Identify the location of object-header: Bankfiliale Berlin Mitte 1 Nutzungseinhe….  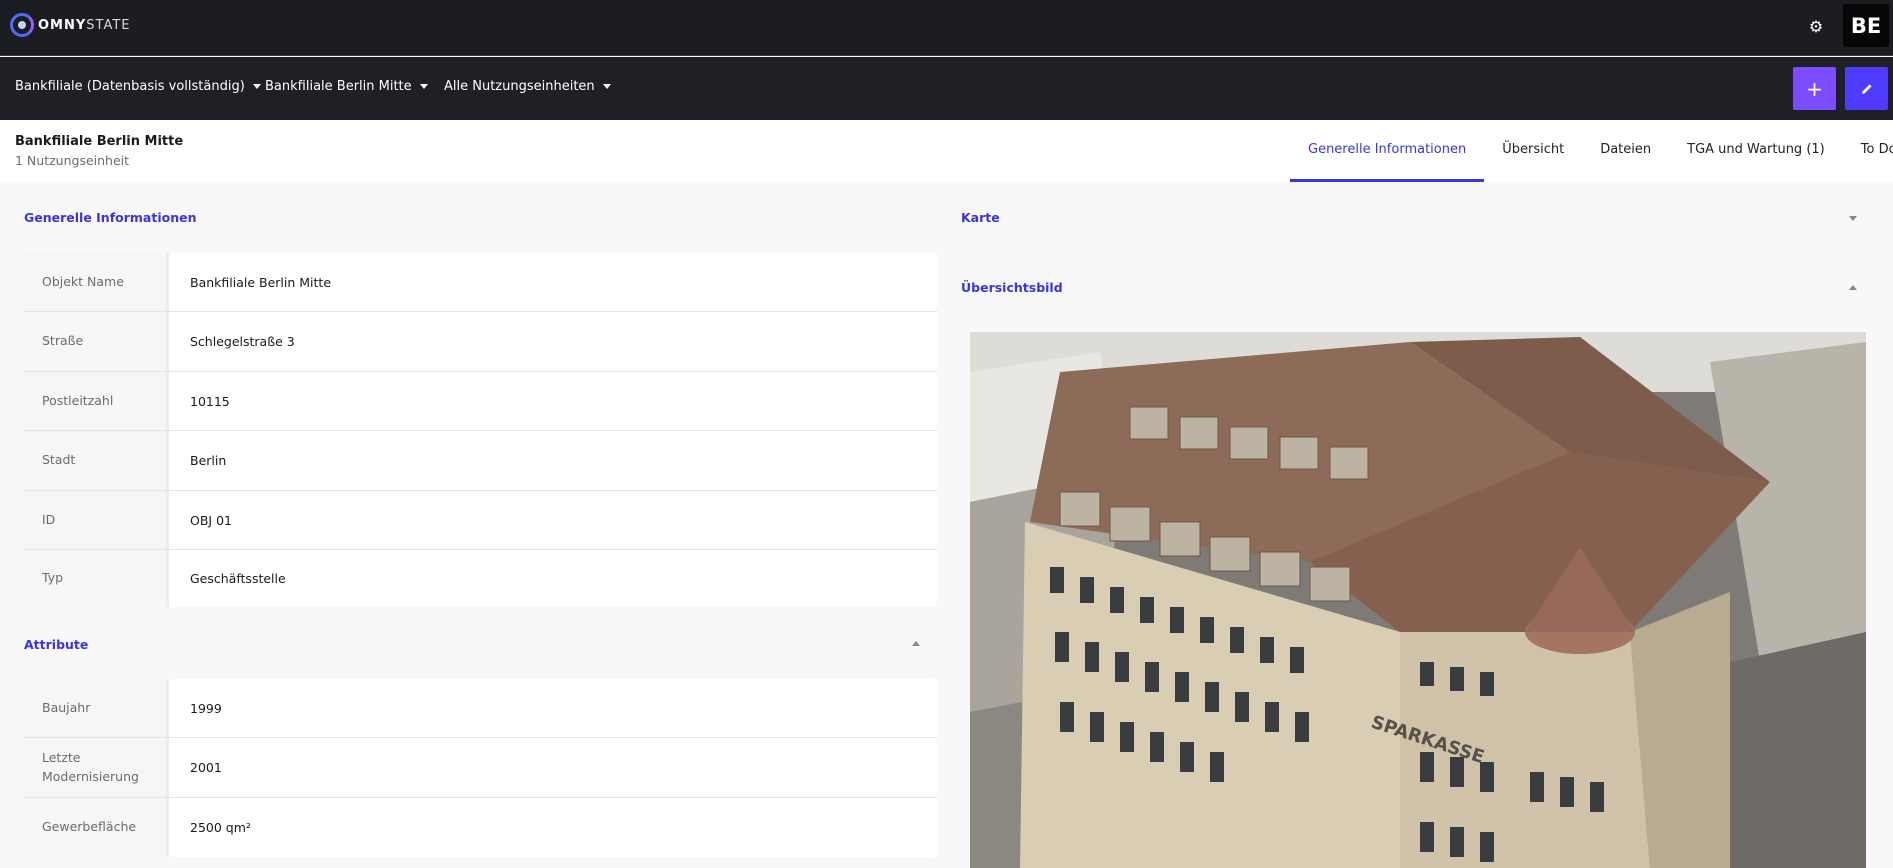
(946, 151).